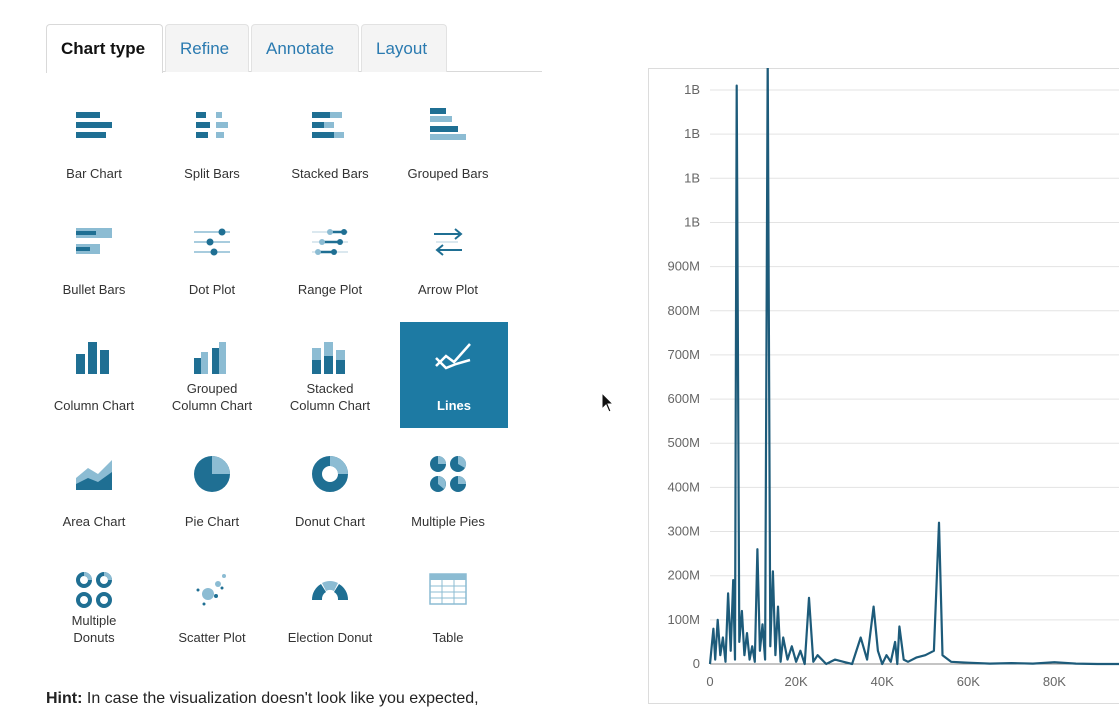 The image size is (1119, 710). What do you see at coordinates (448, 521) in the screenshot?
I see `chart-type-label: Multiple Pies` at bounding box center [448, 521].